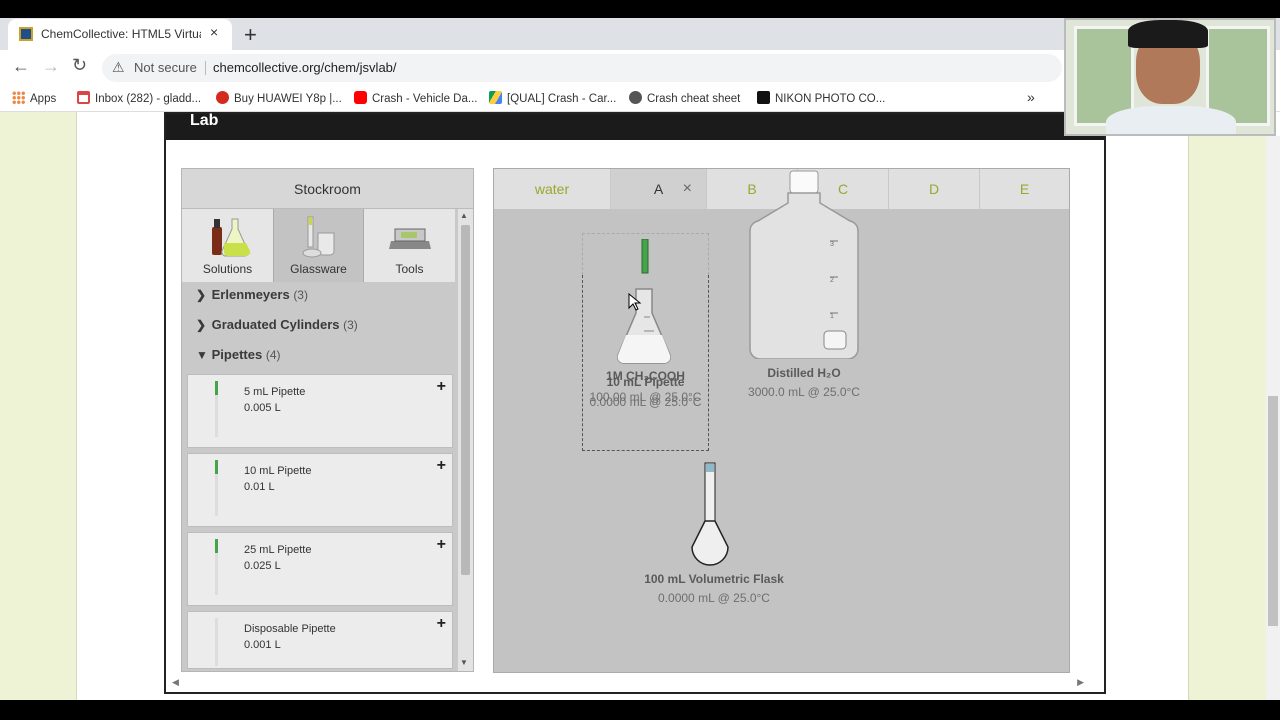  Describe the element at coordinates (51, 66) in the screenshot. I see `forward-arrow-icon: →` at that location.